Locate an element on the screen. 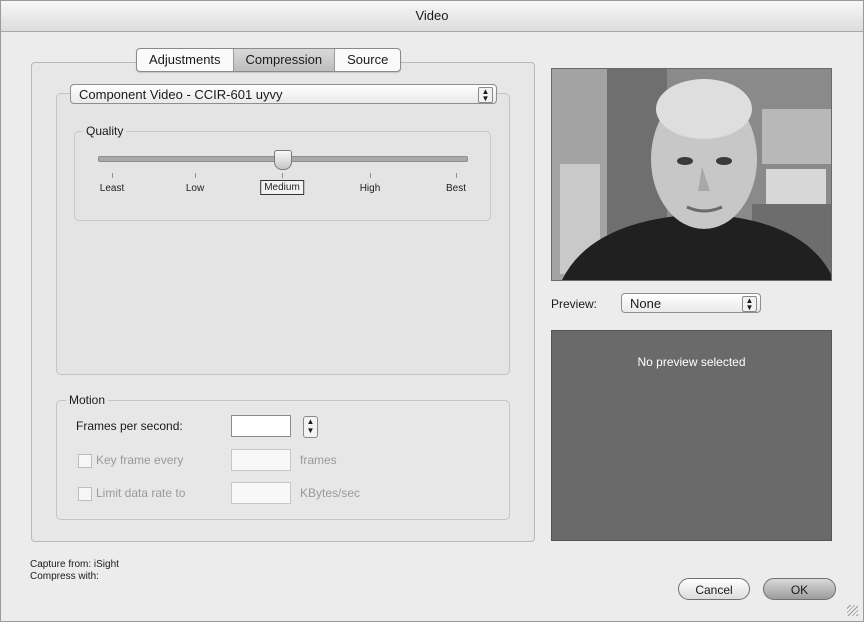 The height and width of the screenshot is (622, 864). resize-grip-icon is located at coordinates (852, 610).